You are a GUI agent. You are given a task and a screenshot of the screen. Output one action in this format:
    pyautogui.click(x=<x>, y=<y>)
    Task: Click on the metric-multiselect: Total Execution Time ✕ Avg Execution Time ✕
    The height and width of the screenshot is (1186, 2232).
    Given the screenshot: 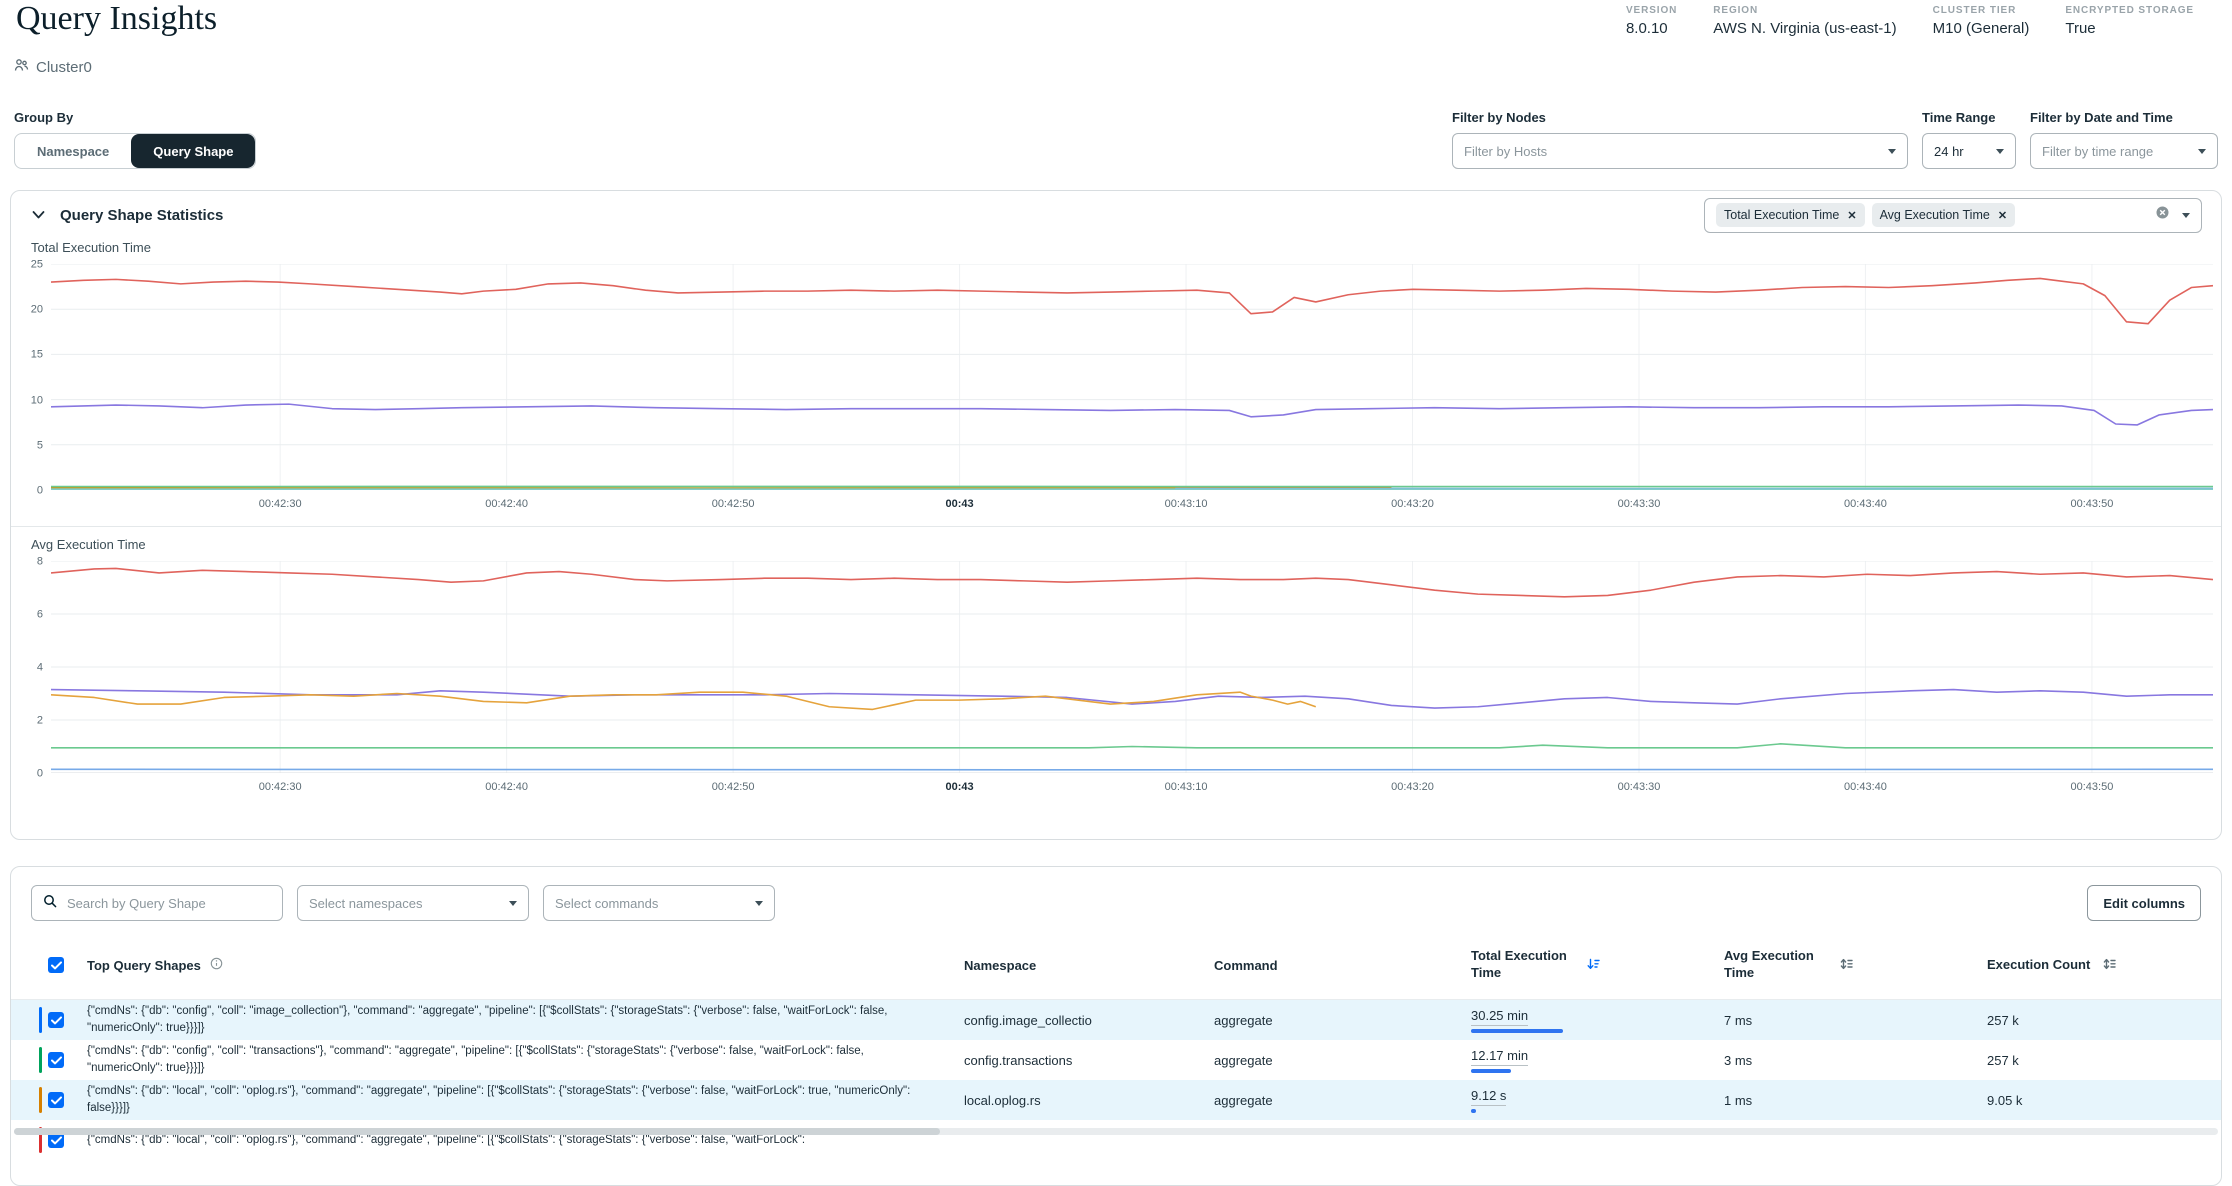 What is the action you would take?
    pyautogui.click(x=1953, y=215)
    